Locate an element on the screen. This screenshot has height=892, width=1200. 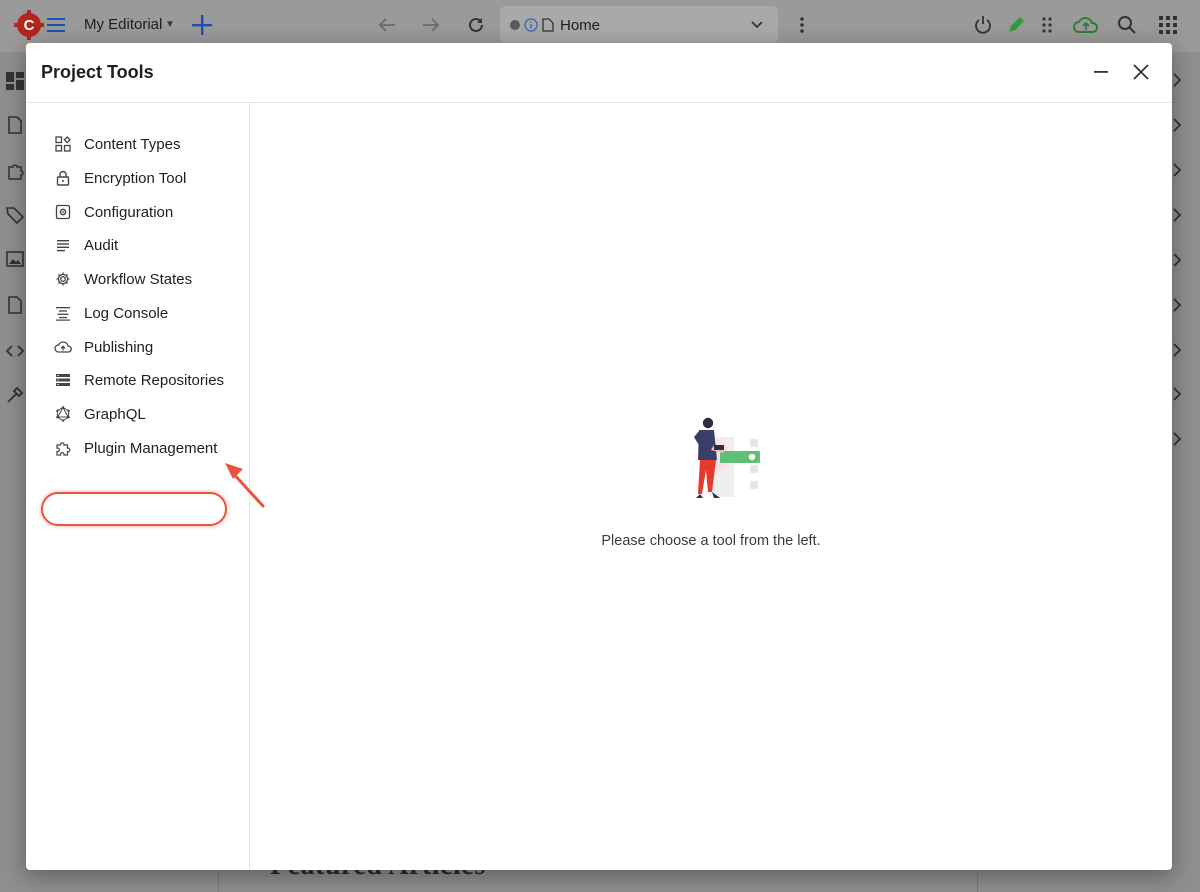
tool-item-log-console: Log Console is located at coordinates (111, 313).